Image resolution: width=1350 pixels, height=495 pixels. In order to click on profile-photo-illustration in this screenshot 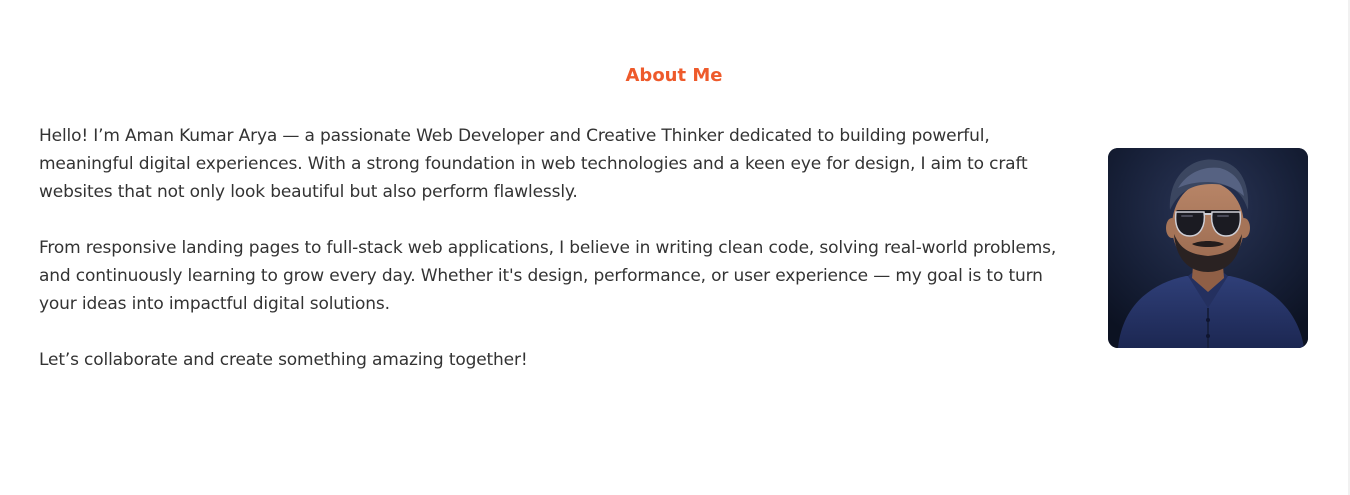, I will do `click(1208, 248)`.